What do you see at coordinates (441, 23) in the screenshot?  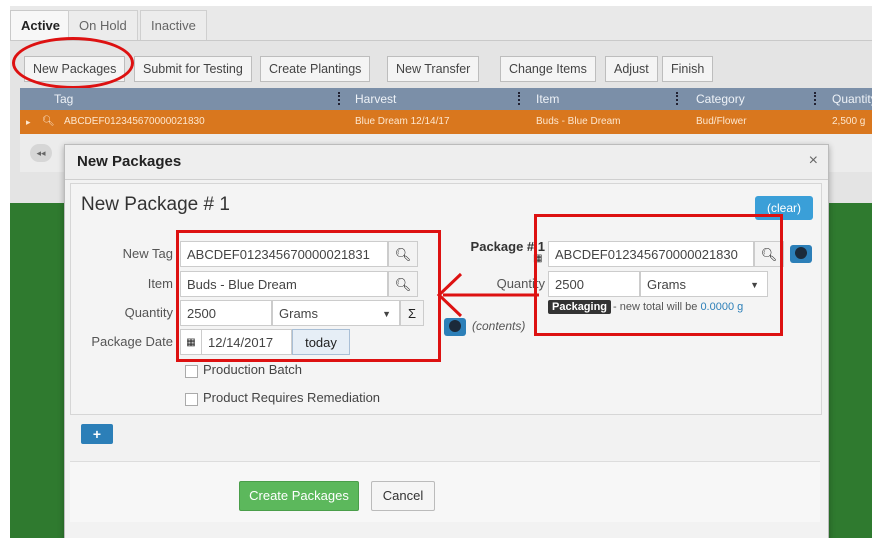 I see `tab-bar: Active On Hold Inactive` at bounding box center [441, 23].